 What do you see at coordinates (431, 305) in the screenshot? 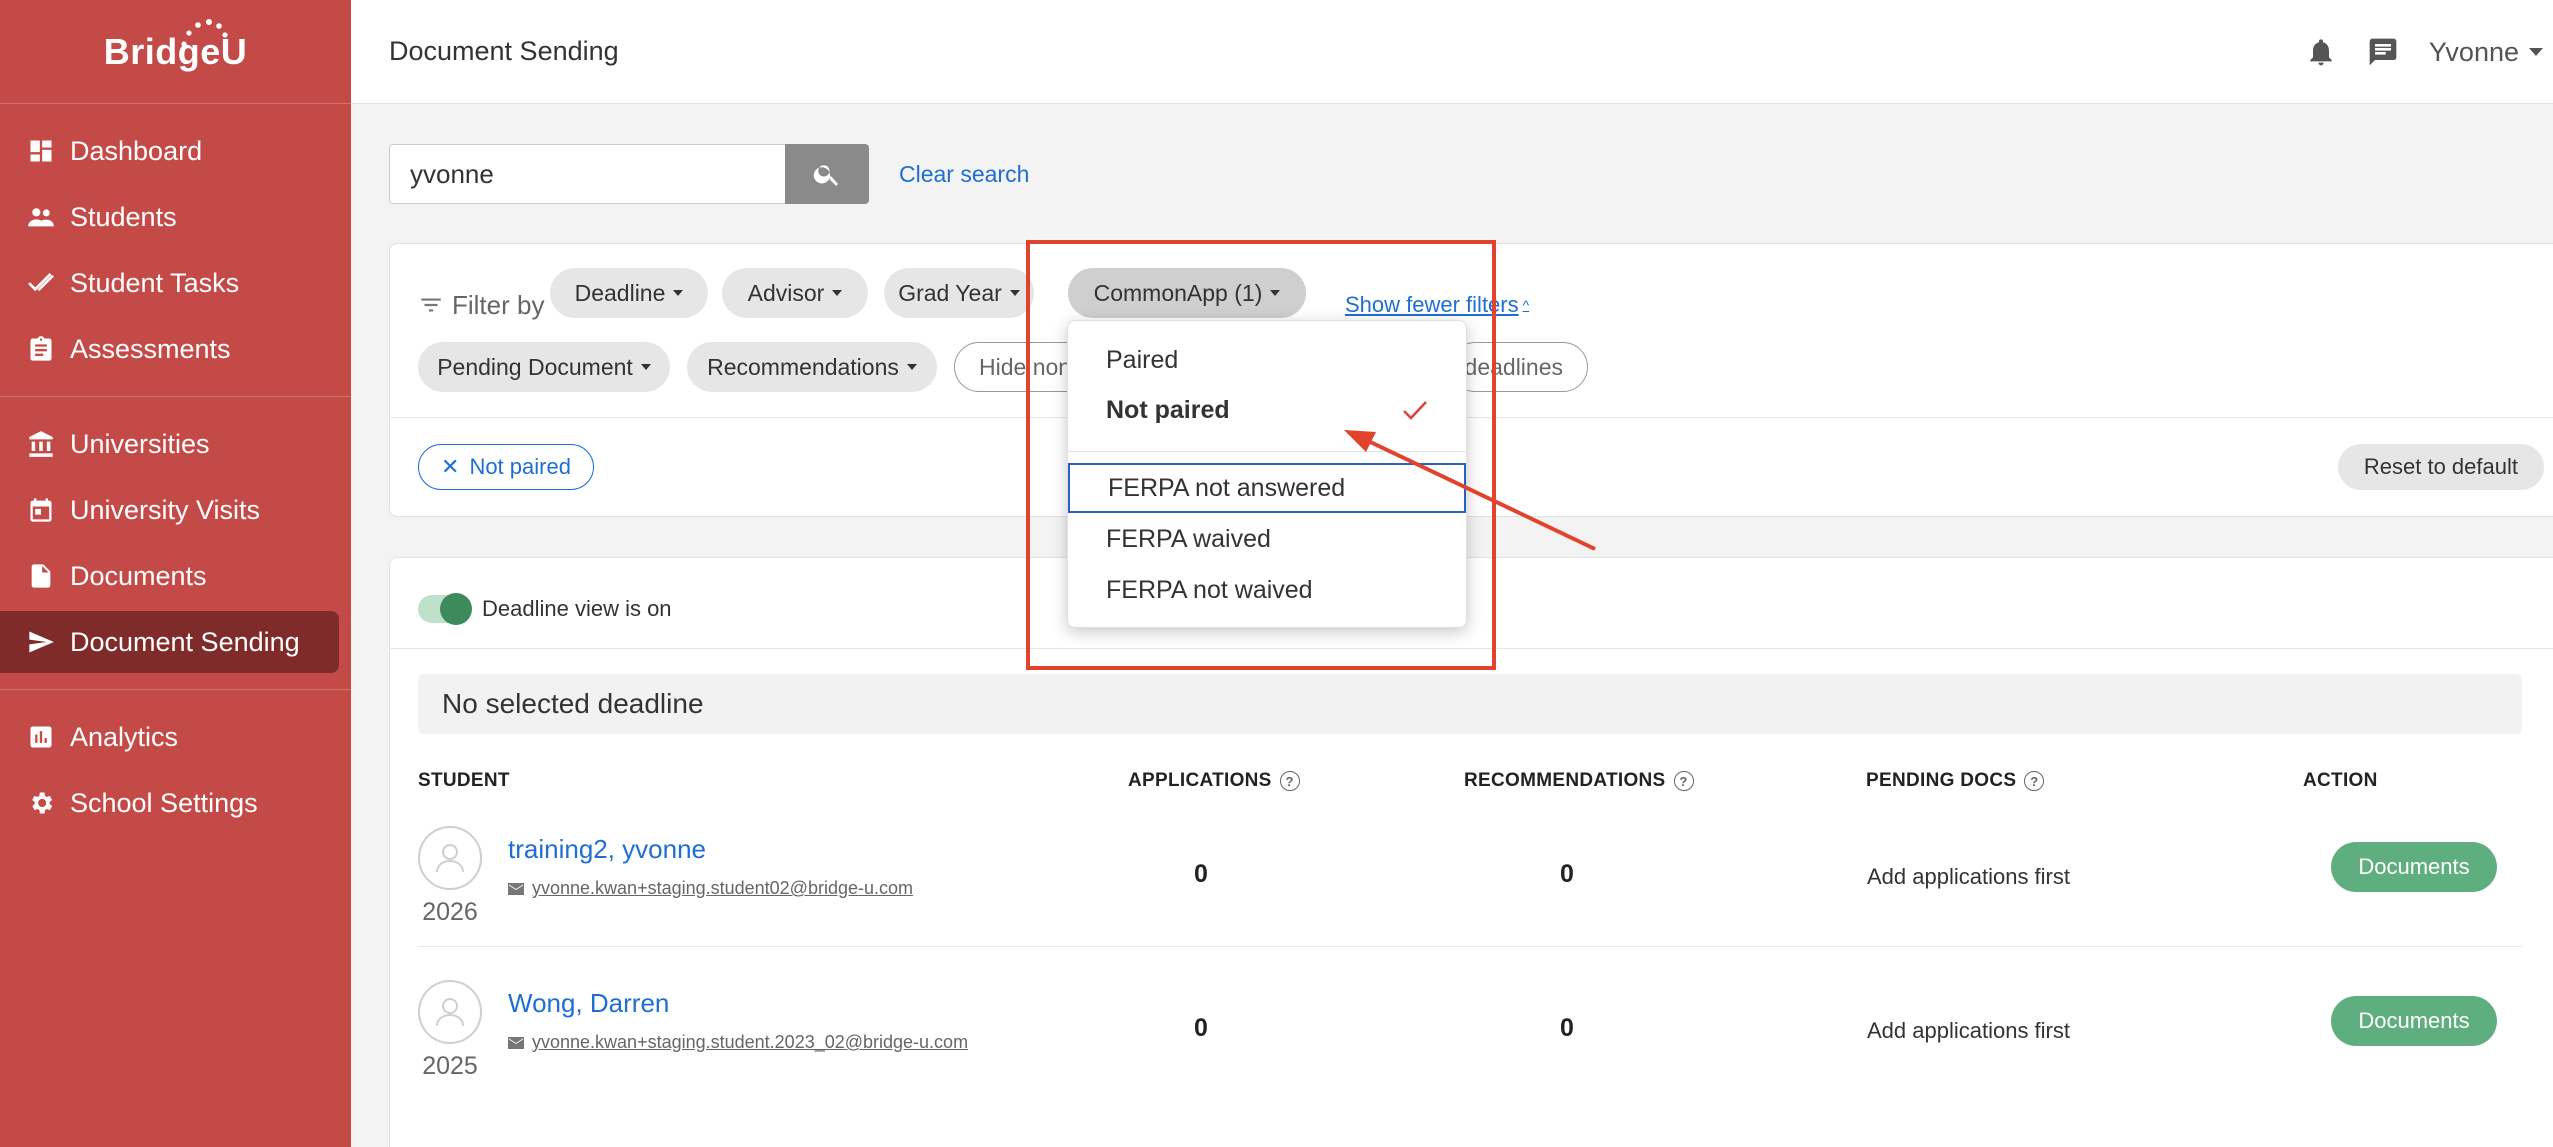
I see `filter-icon` at bounding box center [431, 305].